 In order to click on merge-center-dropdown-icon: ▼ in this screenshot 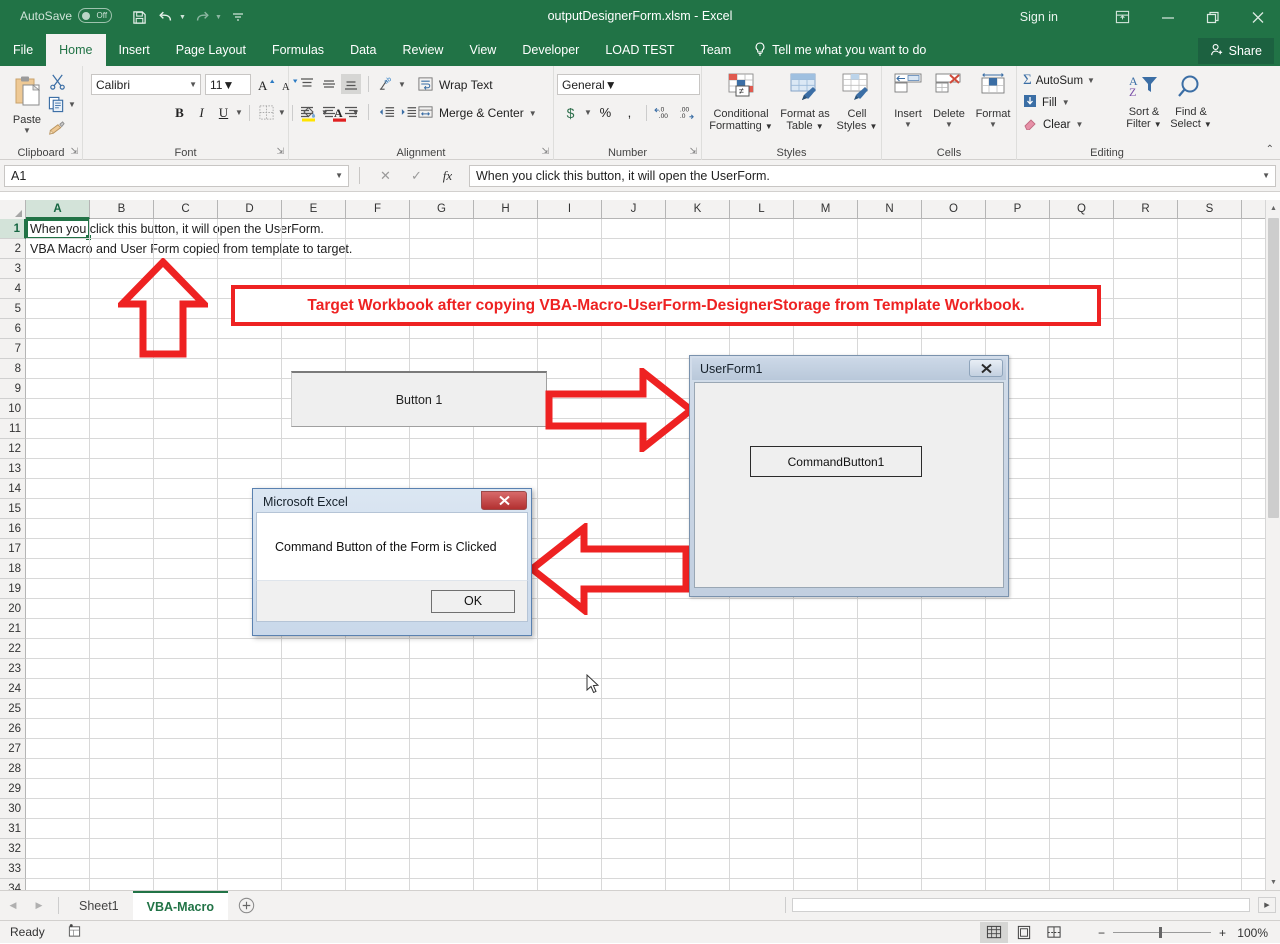, I will do `click(533, 113)`.